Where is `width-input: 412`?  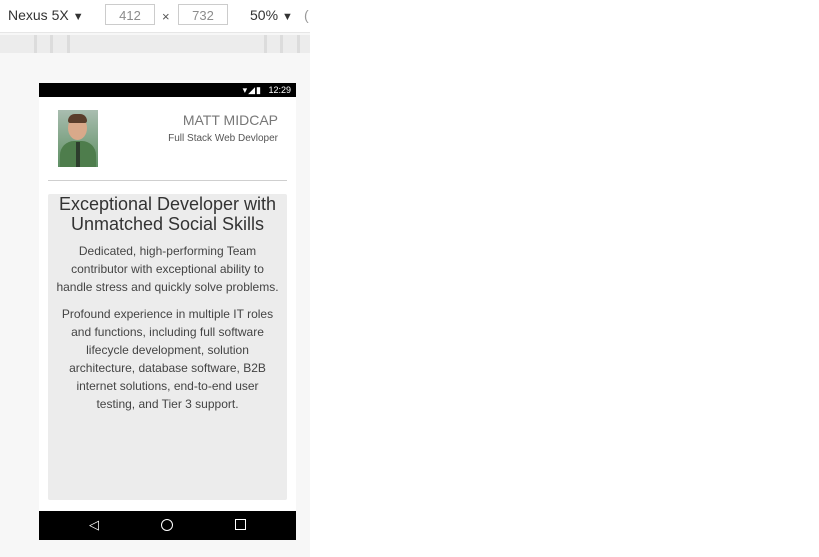
width-input: 412 is located at coordinates (130, 14).